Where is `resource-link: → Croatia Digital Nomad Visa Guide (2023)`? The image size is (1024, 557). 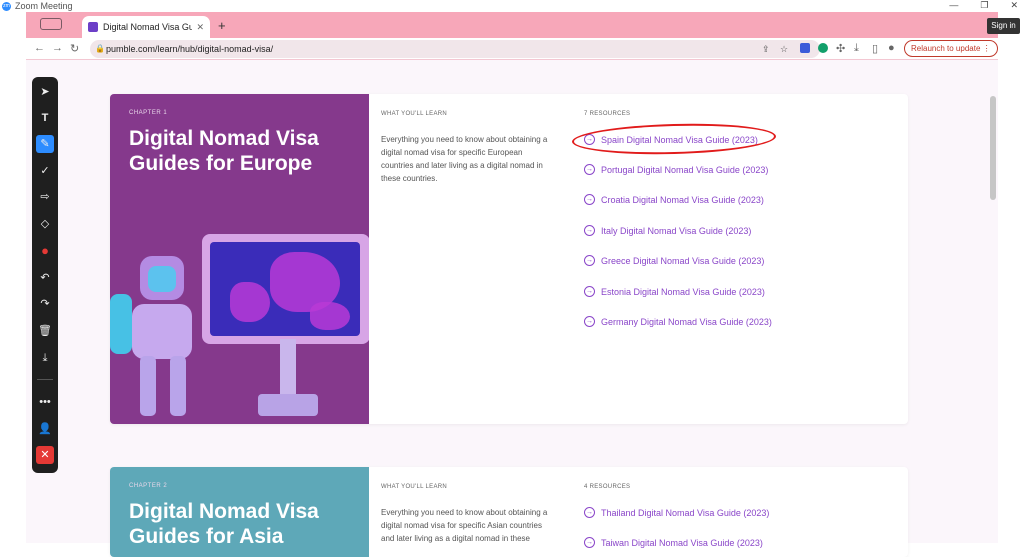
resource-link: → Croatia Digital Nomad Visa Guide (2023) is located at coordinates (674, 199).